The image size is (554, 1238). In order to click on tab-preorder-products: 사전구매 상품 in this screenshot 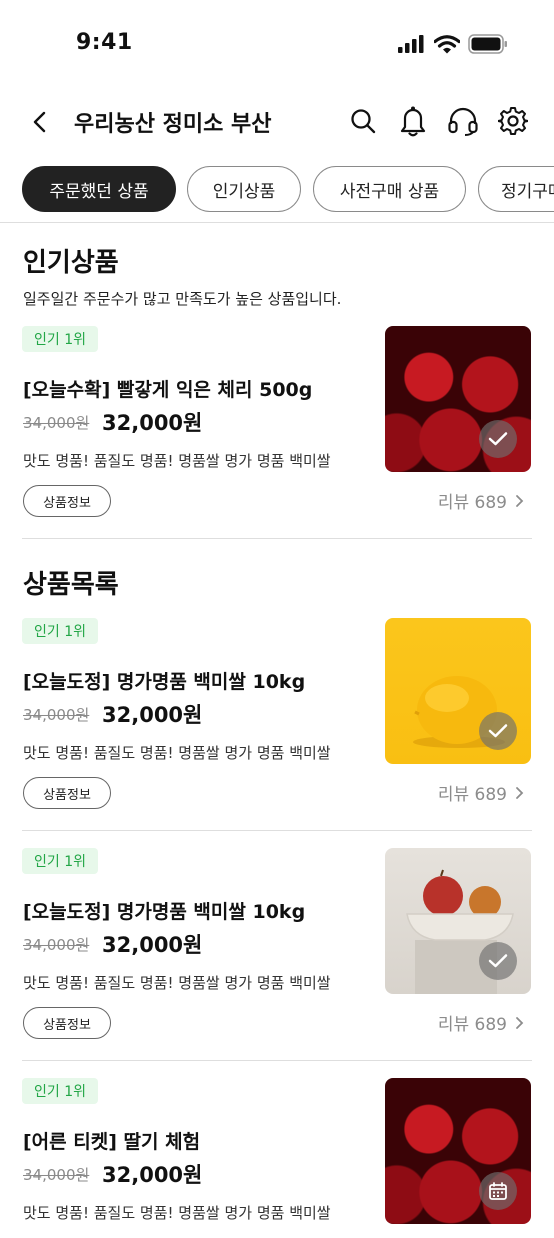, I will do `click(389, 189)`.